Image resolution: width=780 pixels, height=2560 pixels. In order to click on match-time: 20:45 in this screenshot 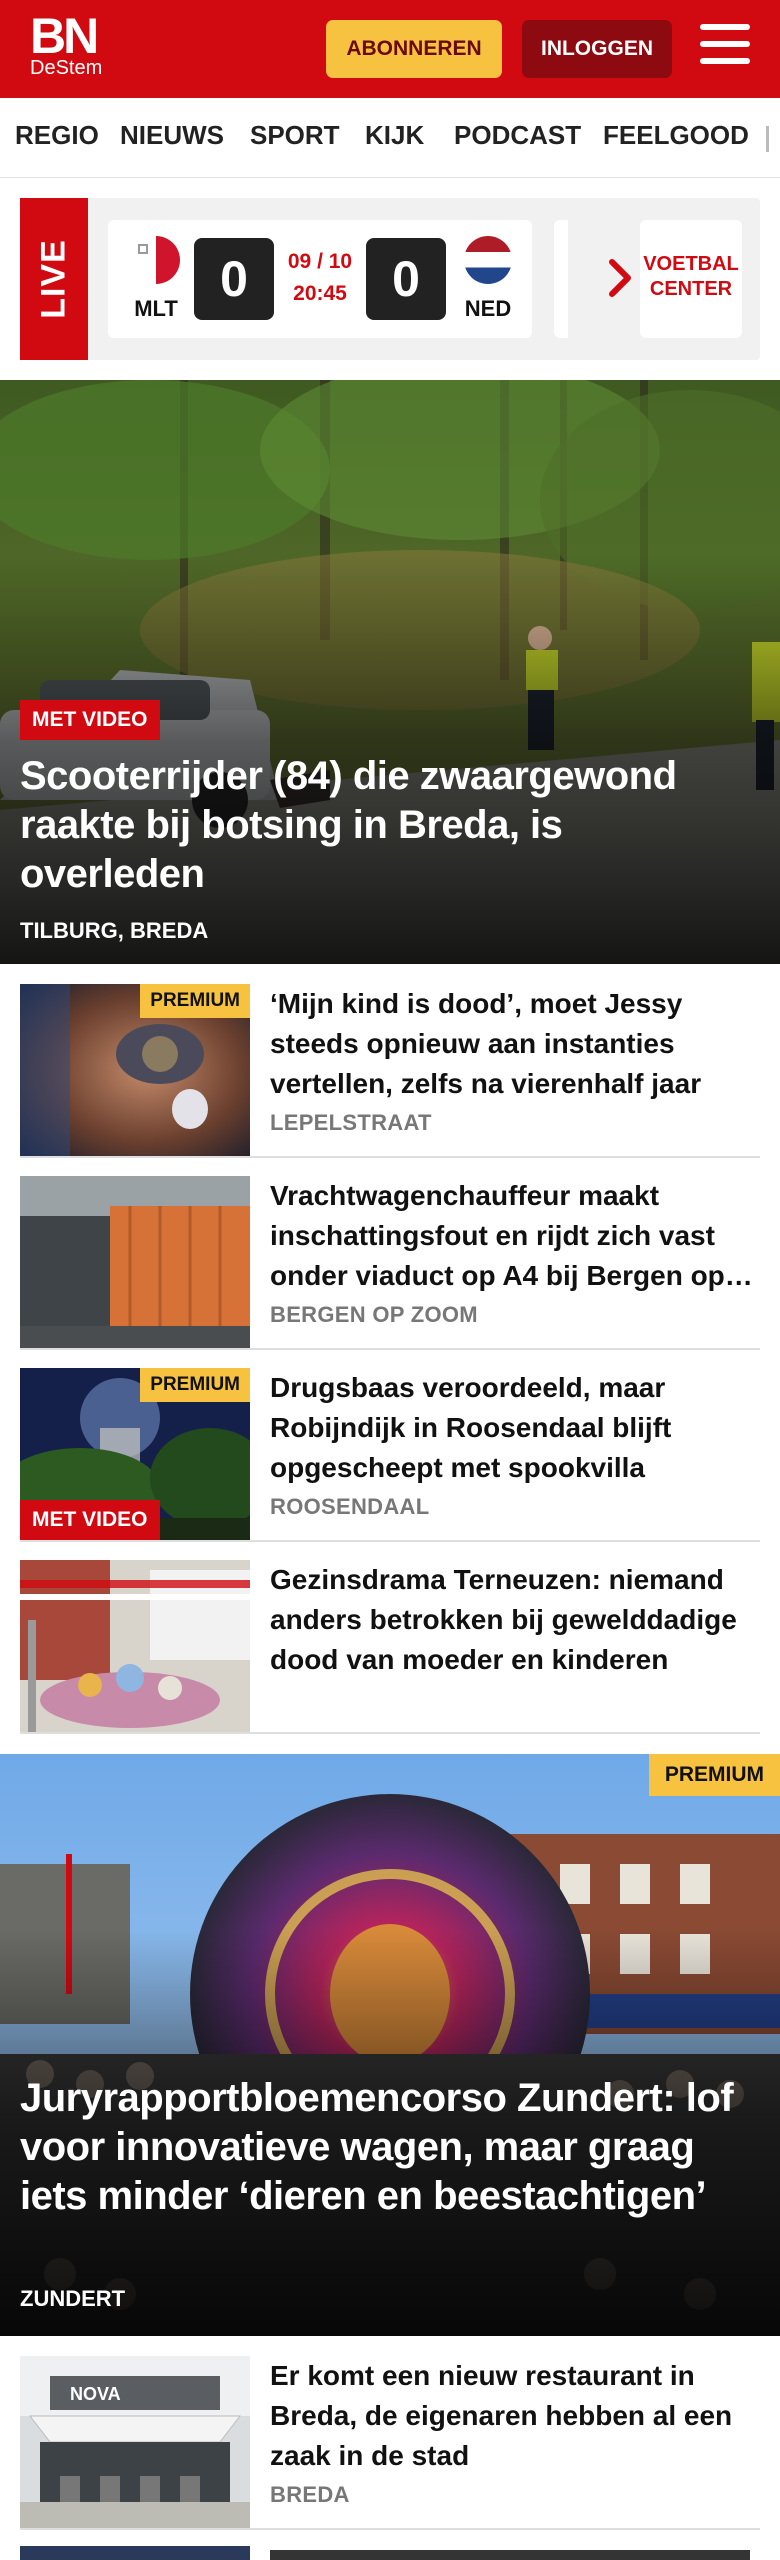, I will do `click(320, 293)`.